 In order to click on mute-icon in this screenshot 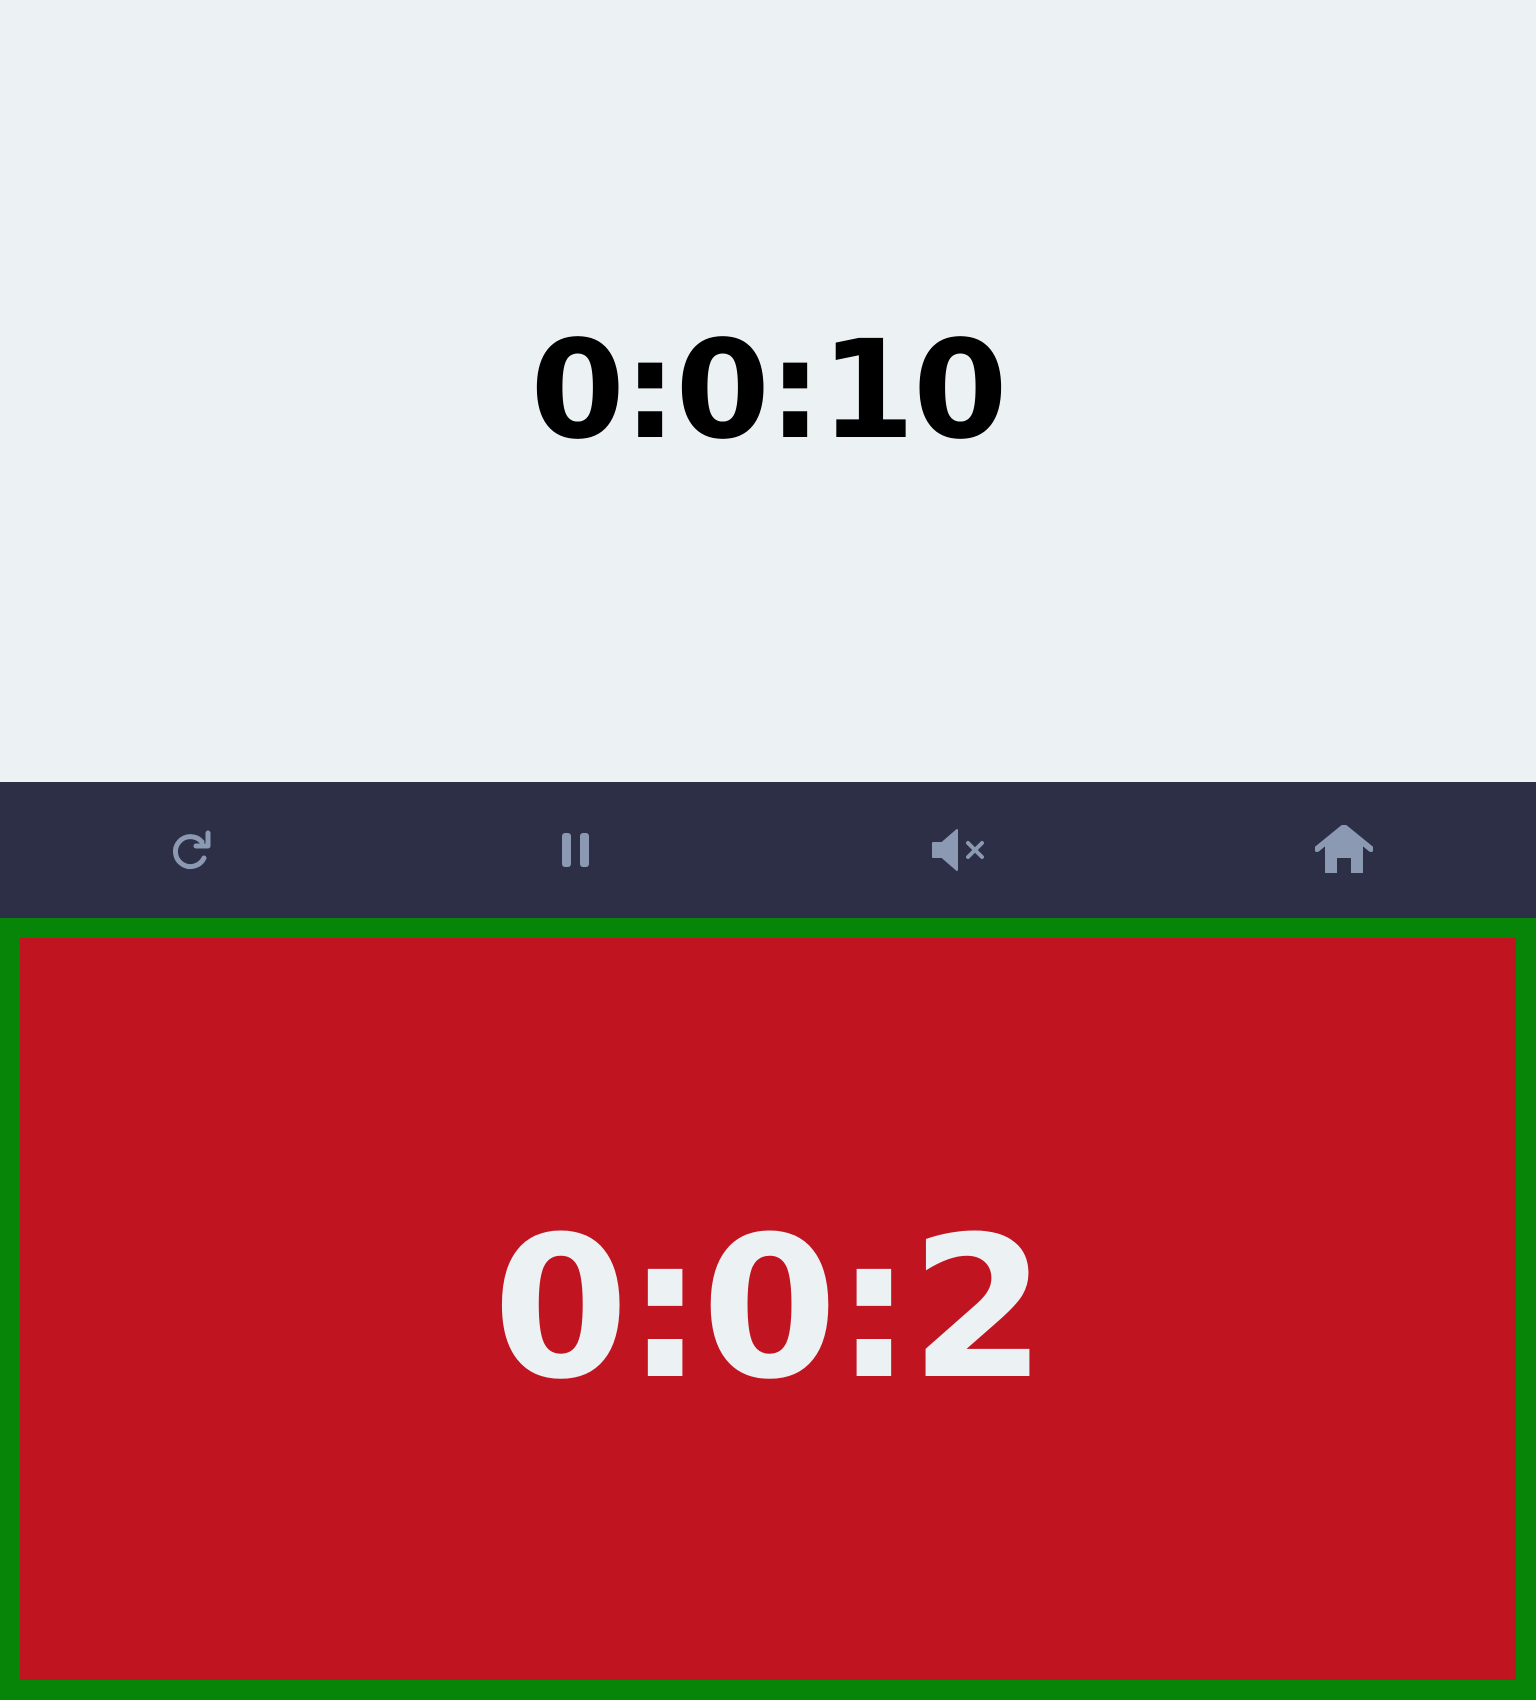, I will do `click(960, 850)`.